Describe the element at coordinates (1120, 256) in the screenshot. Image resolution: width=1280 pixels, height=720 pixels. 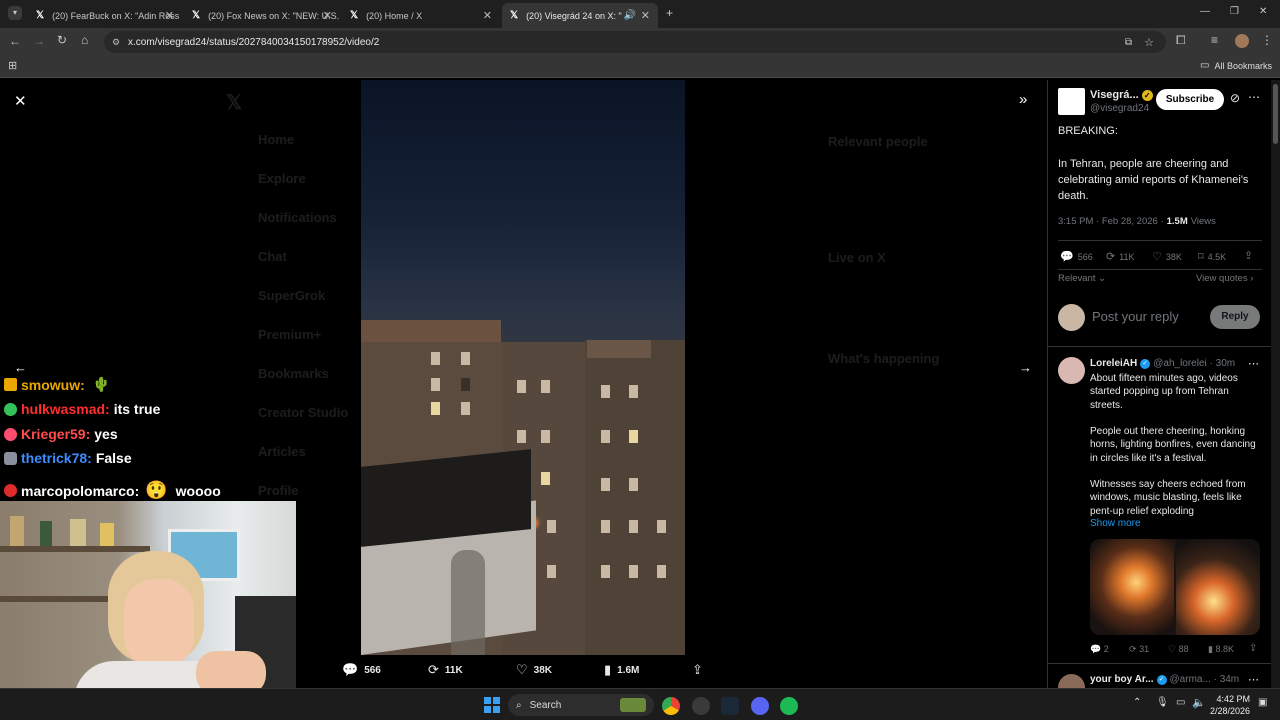
I see `tweet-repost-button: ⟳ 11K` at that location.